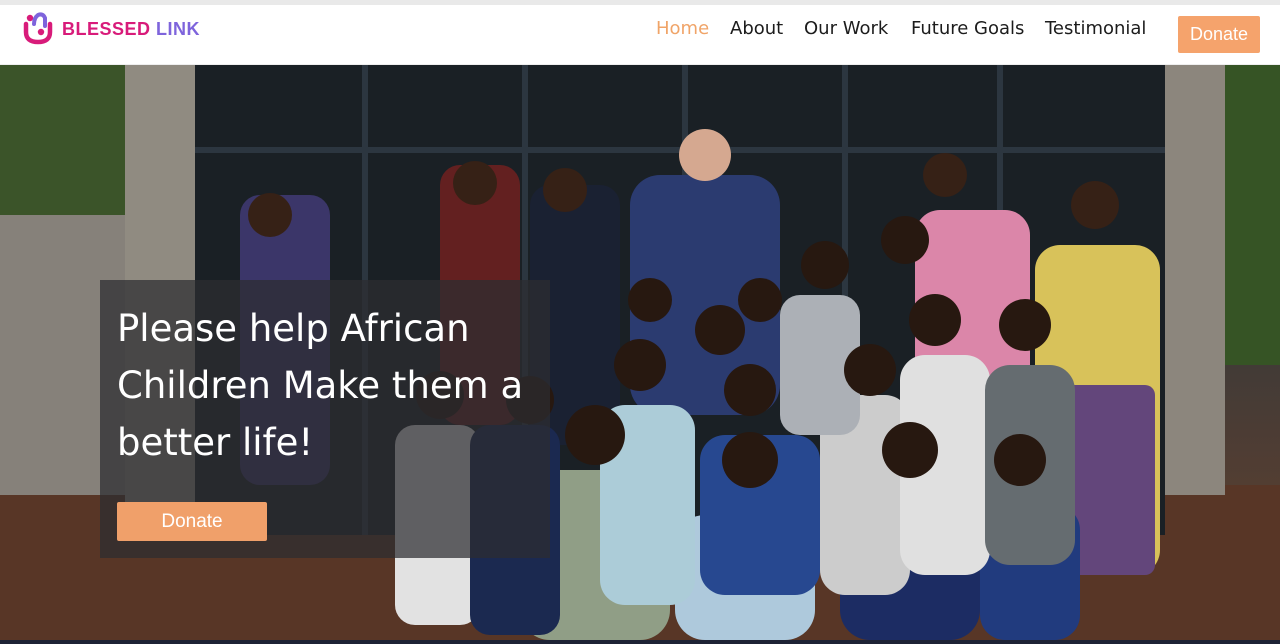 The width and height of the screenshot is (1280, 644). What do you see at coordinates (756, 28) in the screenshot?
I see `nav-about: About` at bounding box center [756, 28].